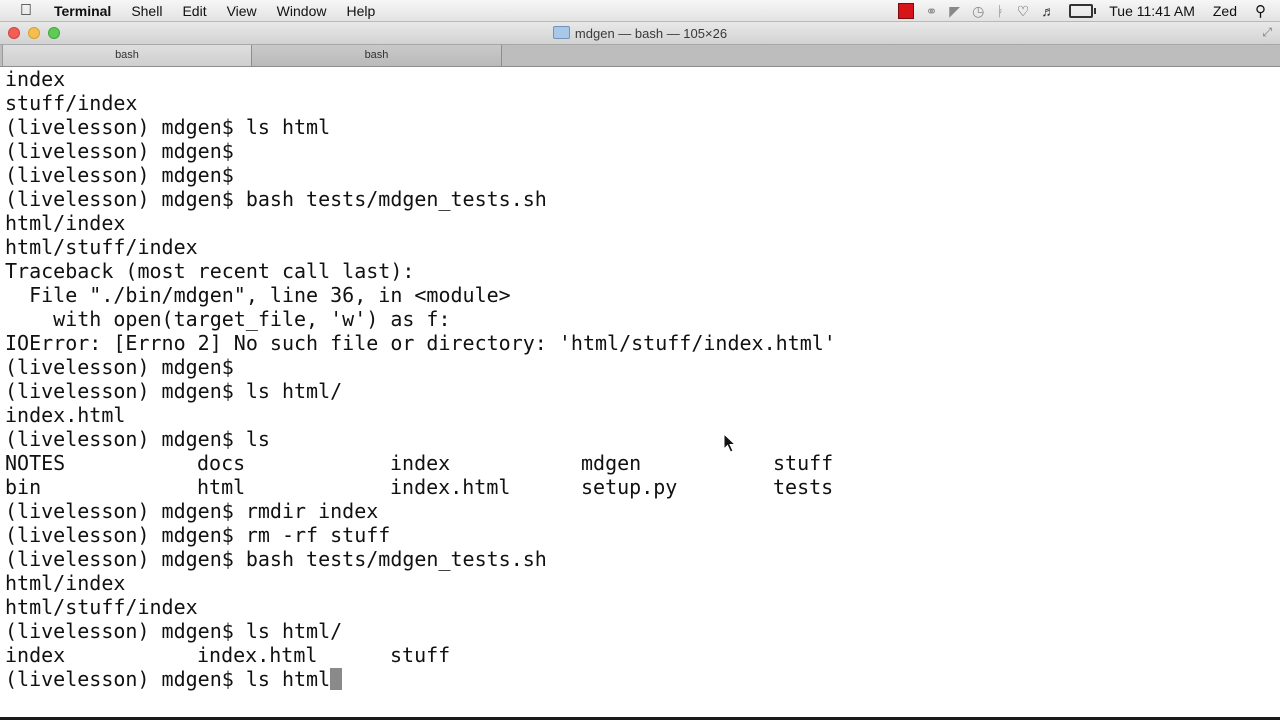 The height and width of the screenshot is (720, 1280). I want to click on battery-icon, so click(1083, 11).